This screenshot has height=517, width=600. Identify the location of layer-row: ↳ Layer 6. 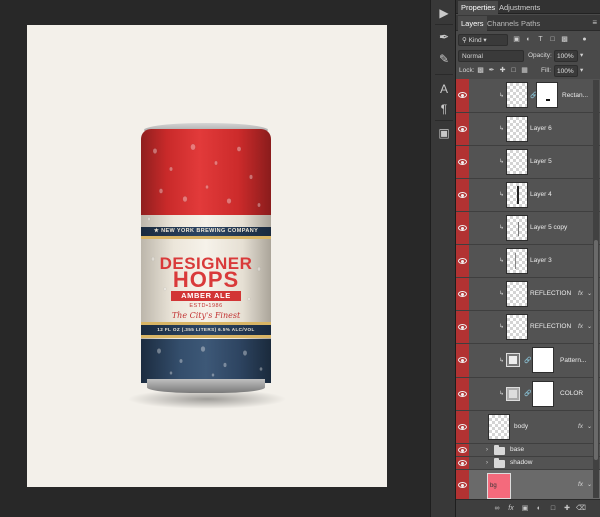
(528, 129).